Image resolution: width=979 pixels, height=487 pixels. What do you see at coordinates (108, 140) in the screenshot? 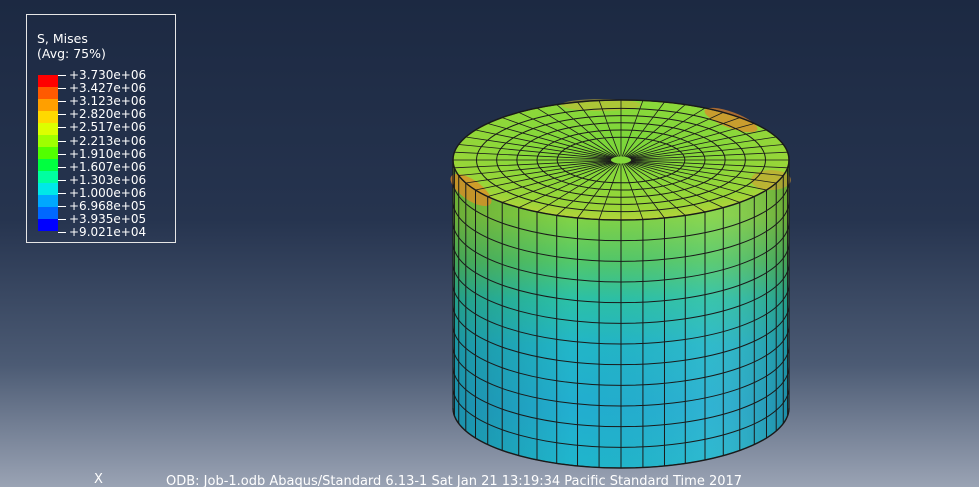
I see `legend-value-label: +2.213e+06` at bounding box center [108, 140].